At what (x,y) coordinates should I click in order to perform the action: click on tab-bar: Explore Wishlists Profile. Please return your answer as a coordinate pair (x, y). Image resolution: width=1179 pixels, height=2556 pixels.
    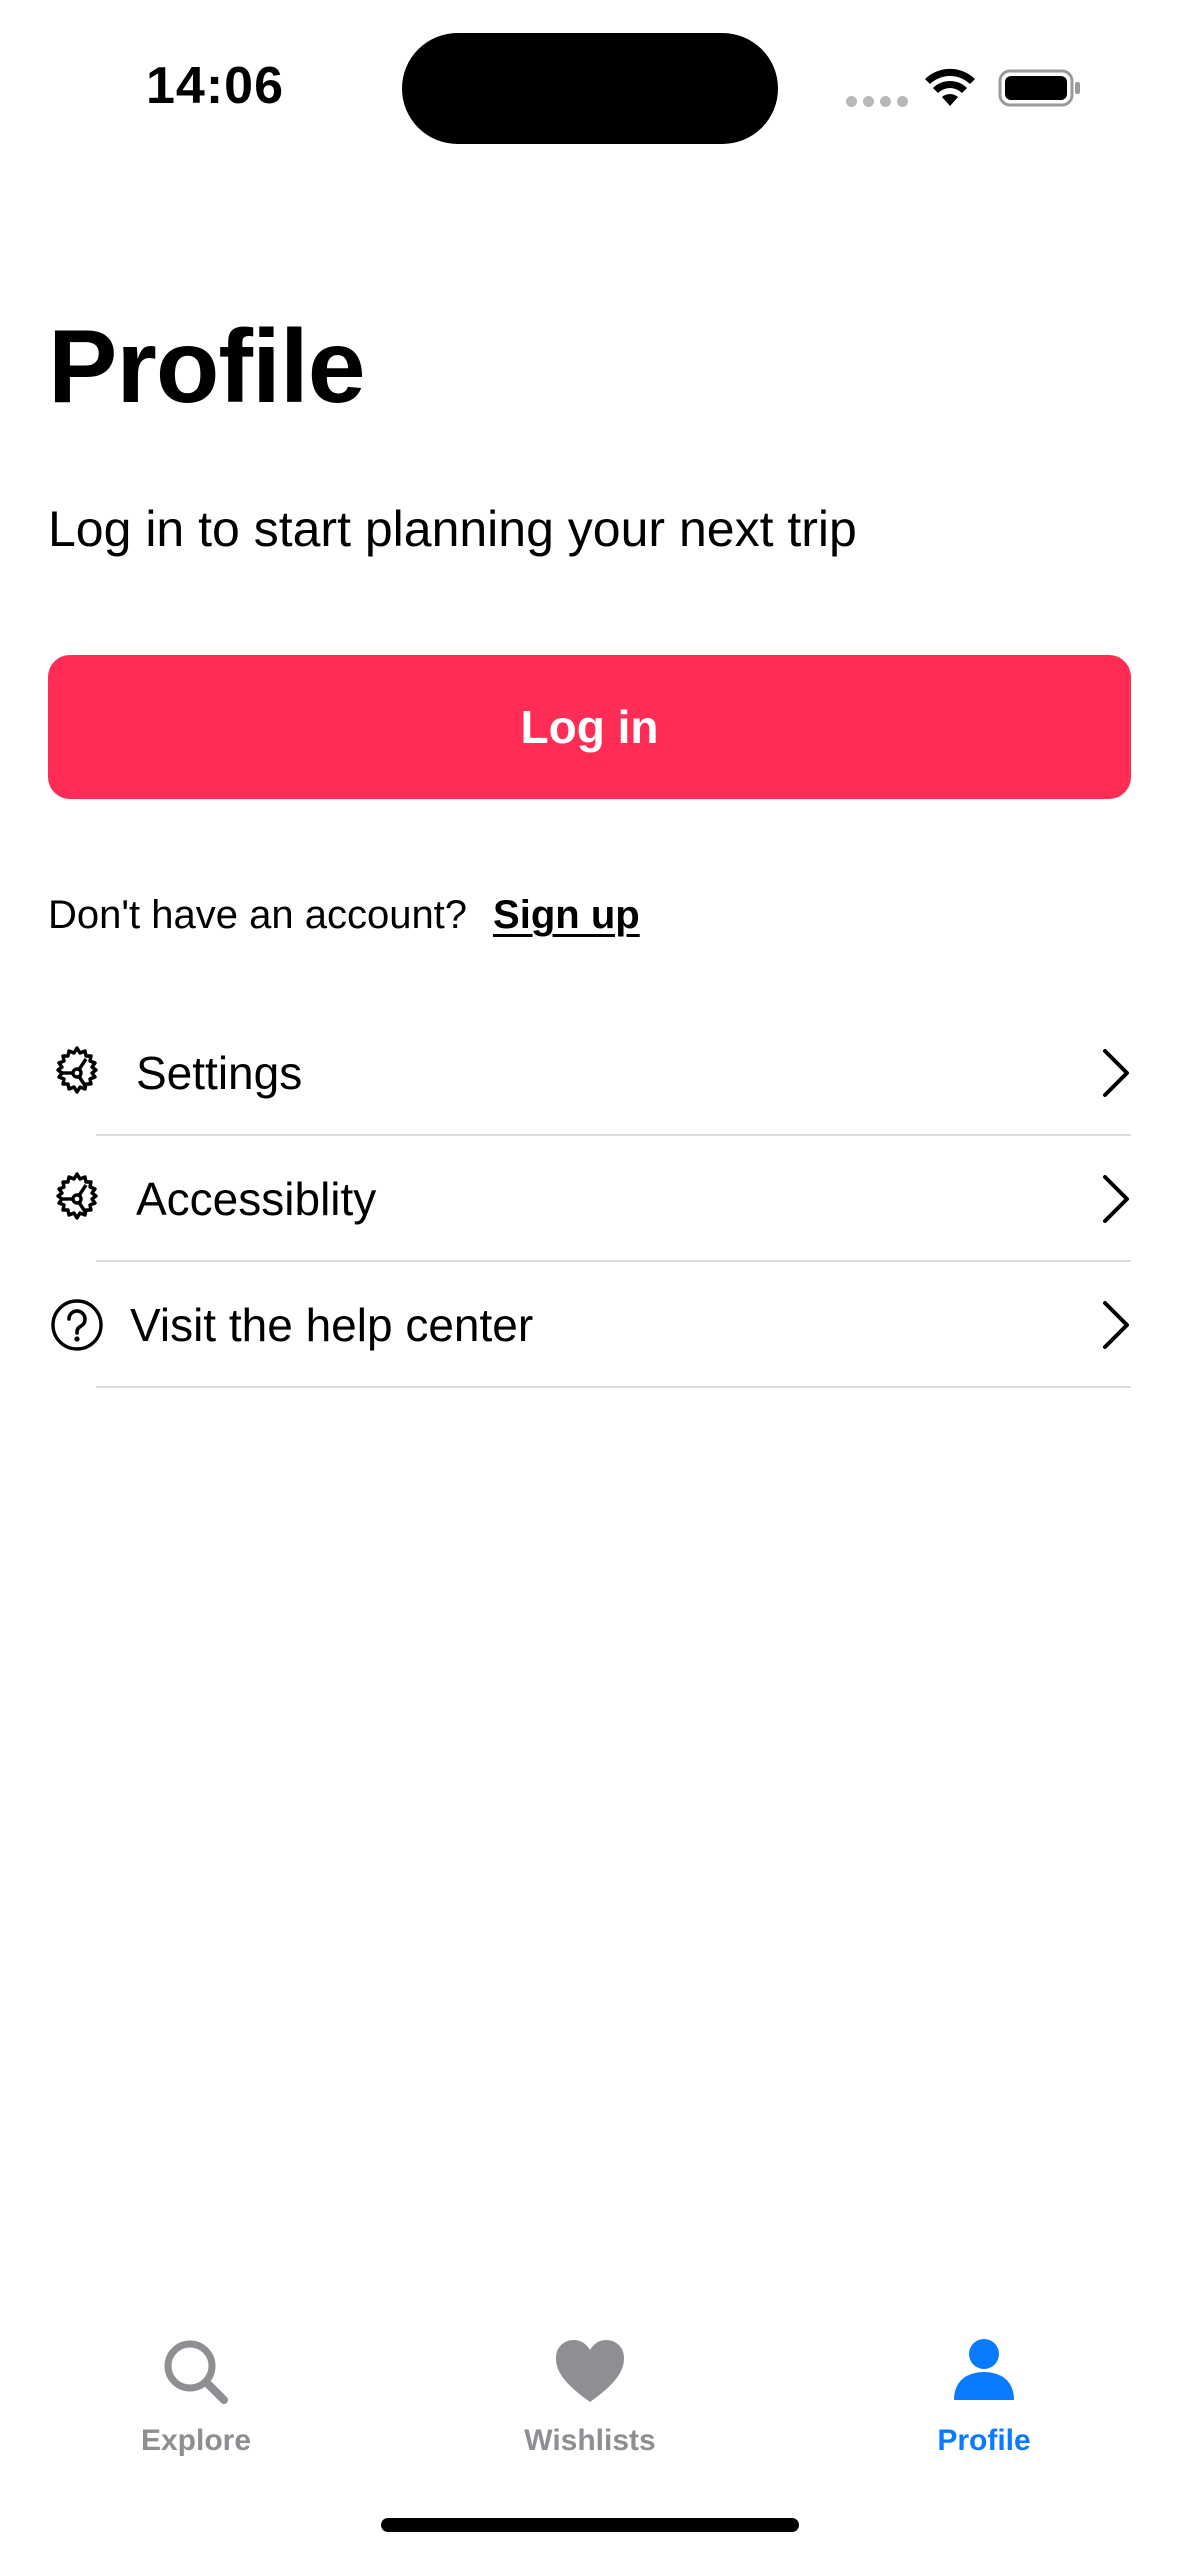
    Looking at the image, I should click on (589, 2390).